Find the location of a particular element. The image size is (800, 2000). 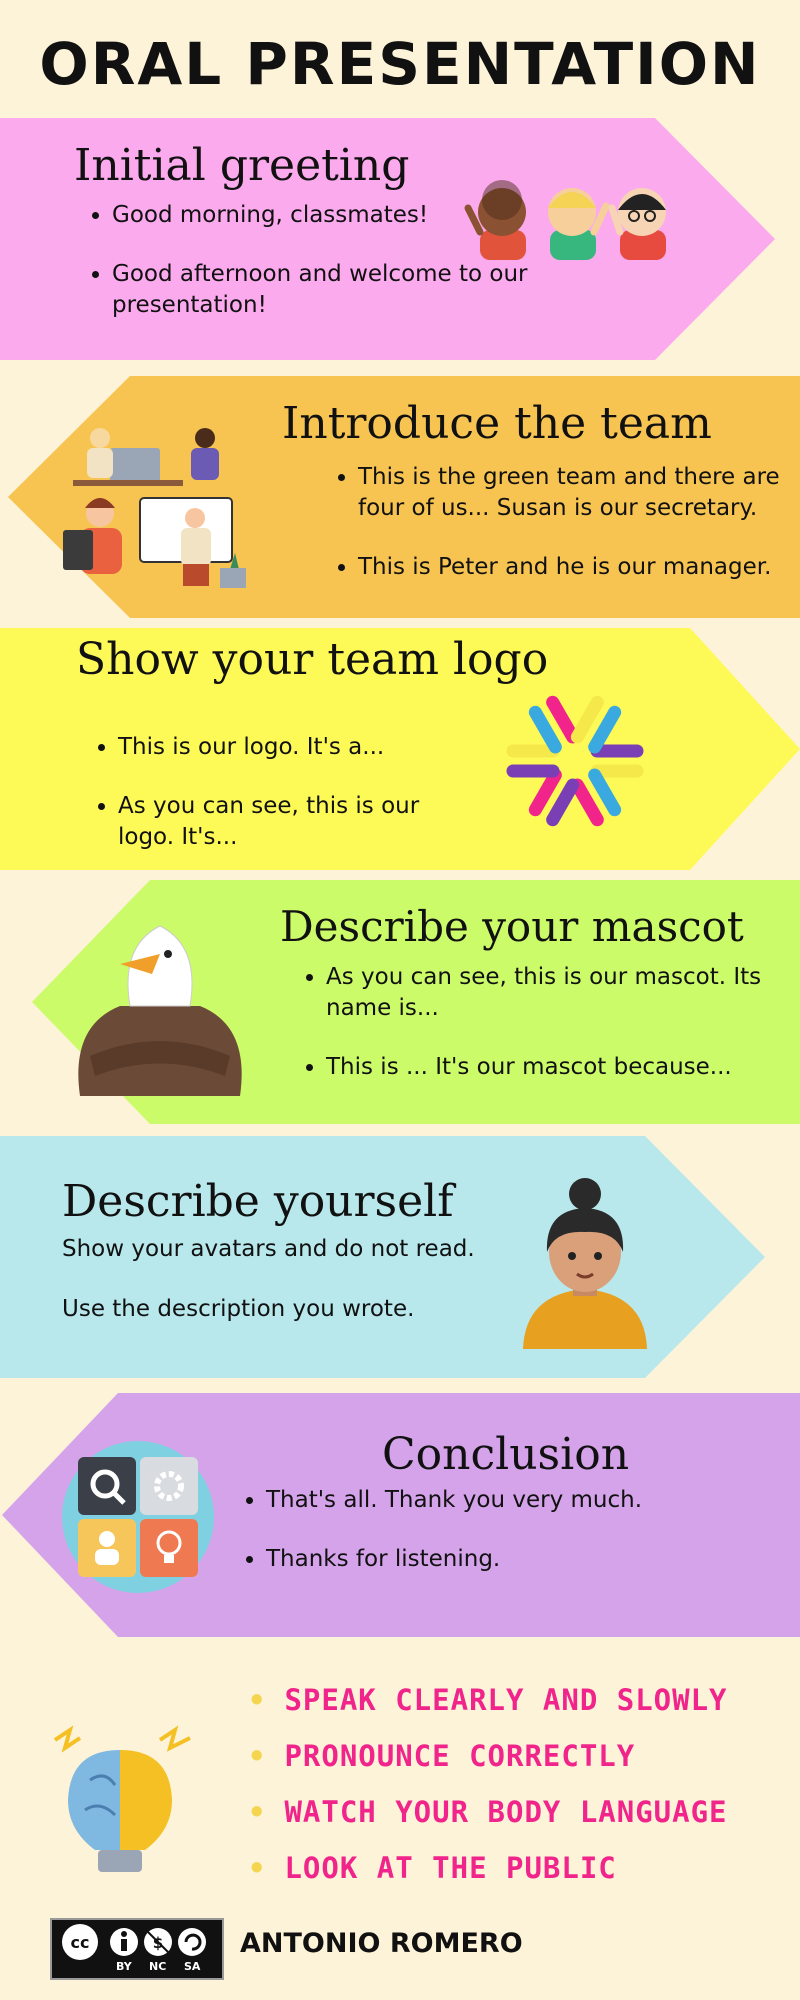

tip-item: LOOK AT THE PUBLIC is located at coordinates (488, 1868).